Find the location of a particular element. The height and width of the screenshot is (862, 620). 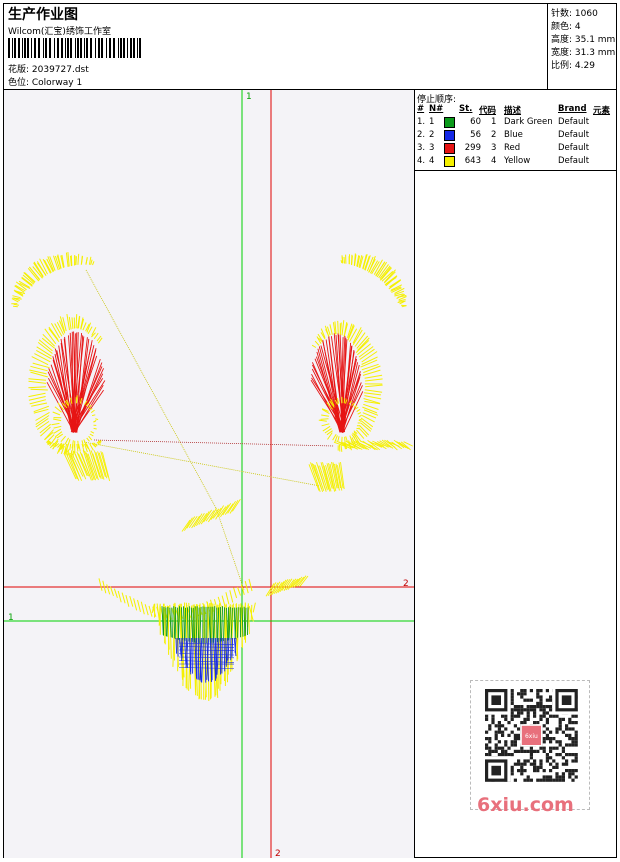

colorway-label: 色位: Colorway 1 is located at coordinates (45, 81).